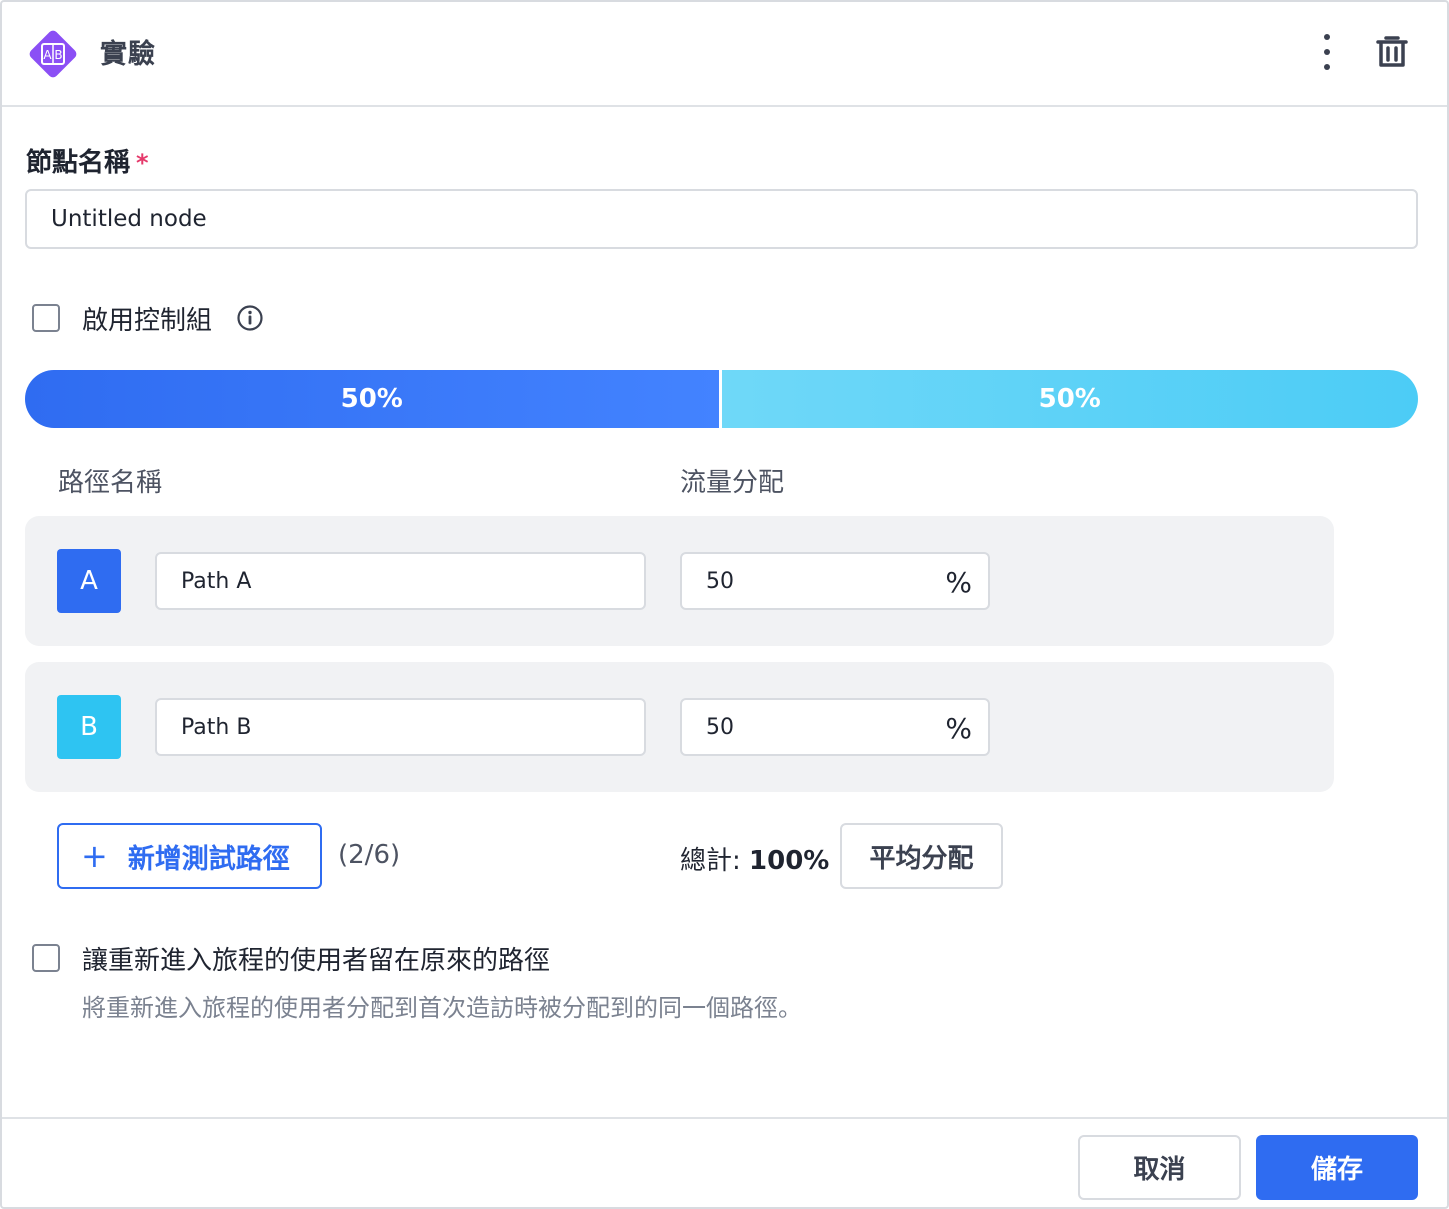  I want to click on reentry-checkbox, so click(46, 958).